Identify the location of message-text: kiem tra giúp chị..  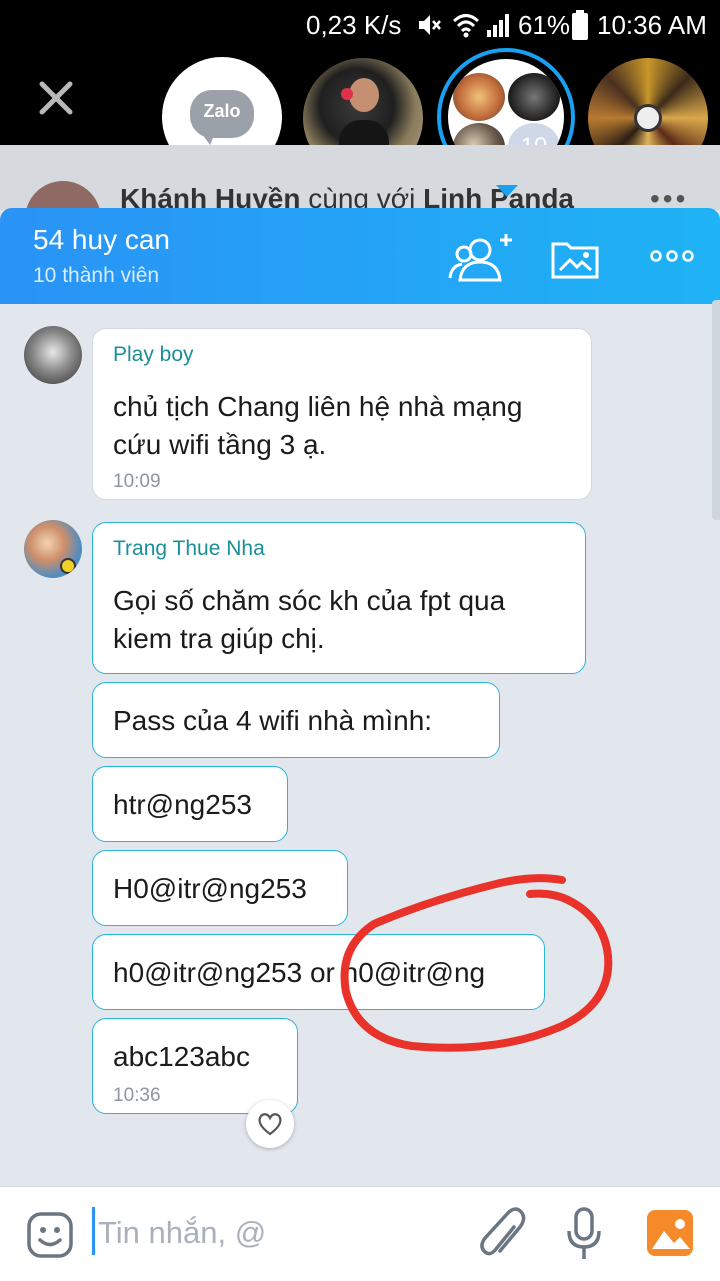
(219, 638).